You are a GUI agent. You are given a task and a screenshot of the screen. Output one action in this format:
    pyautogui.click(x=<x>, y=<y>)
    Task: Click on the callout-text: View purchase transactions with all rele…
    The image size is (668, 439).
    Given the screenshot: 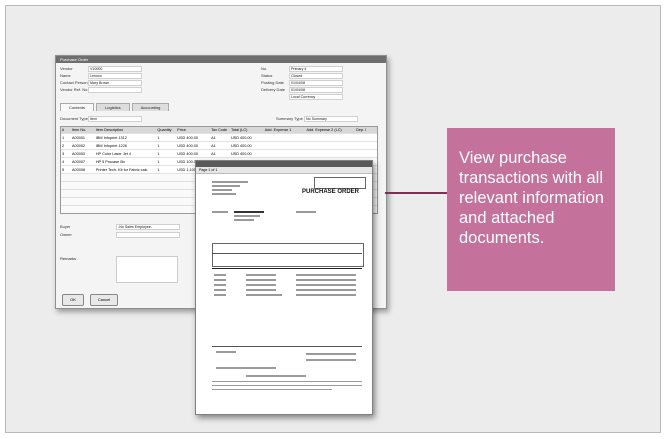 What is the action you would take?
    pyautogui.click(x=531, y=198)
    